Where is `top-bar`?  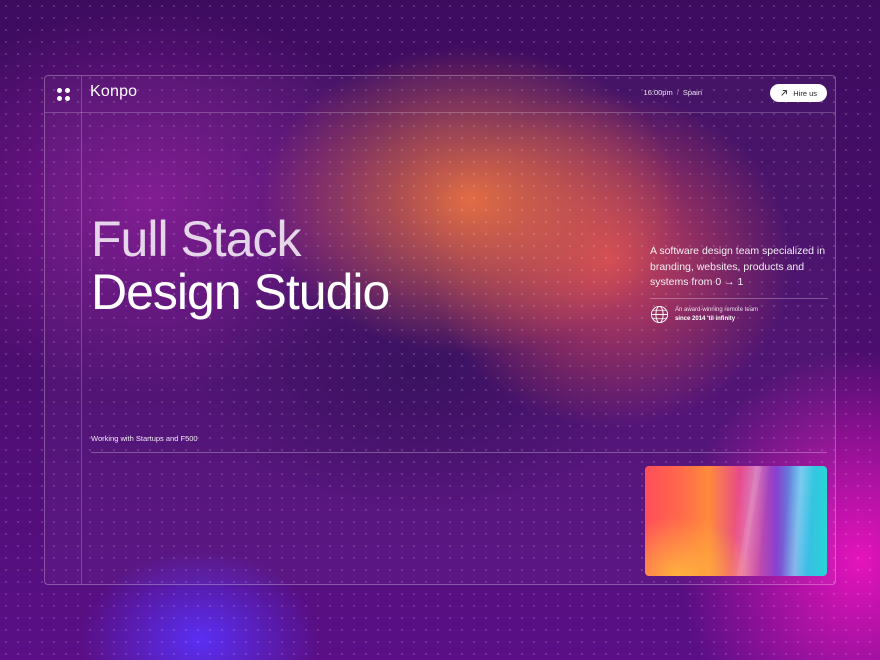 top-bar is located at coordinates (440, 94).